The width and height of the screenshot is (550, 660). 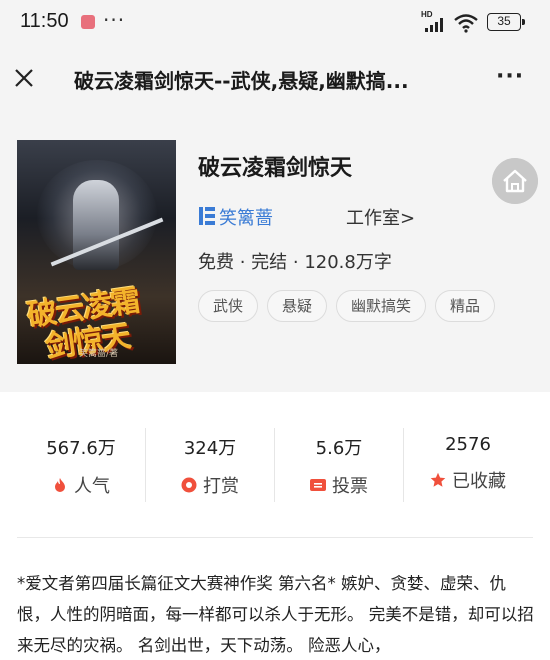 I want to click on stat-value: 2576, so click(x=468, y=444).